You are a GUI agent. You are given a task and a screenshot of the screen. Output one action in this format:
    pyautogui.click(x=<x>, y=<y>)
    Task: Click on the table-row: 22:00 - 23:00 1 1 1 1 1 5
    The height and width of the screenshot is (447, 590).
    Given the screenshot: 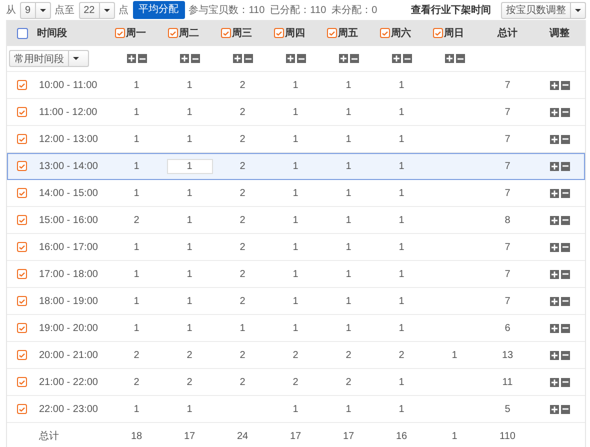 What is the action you would take?
    pyautogui.click(x=296, y=409)
    